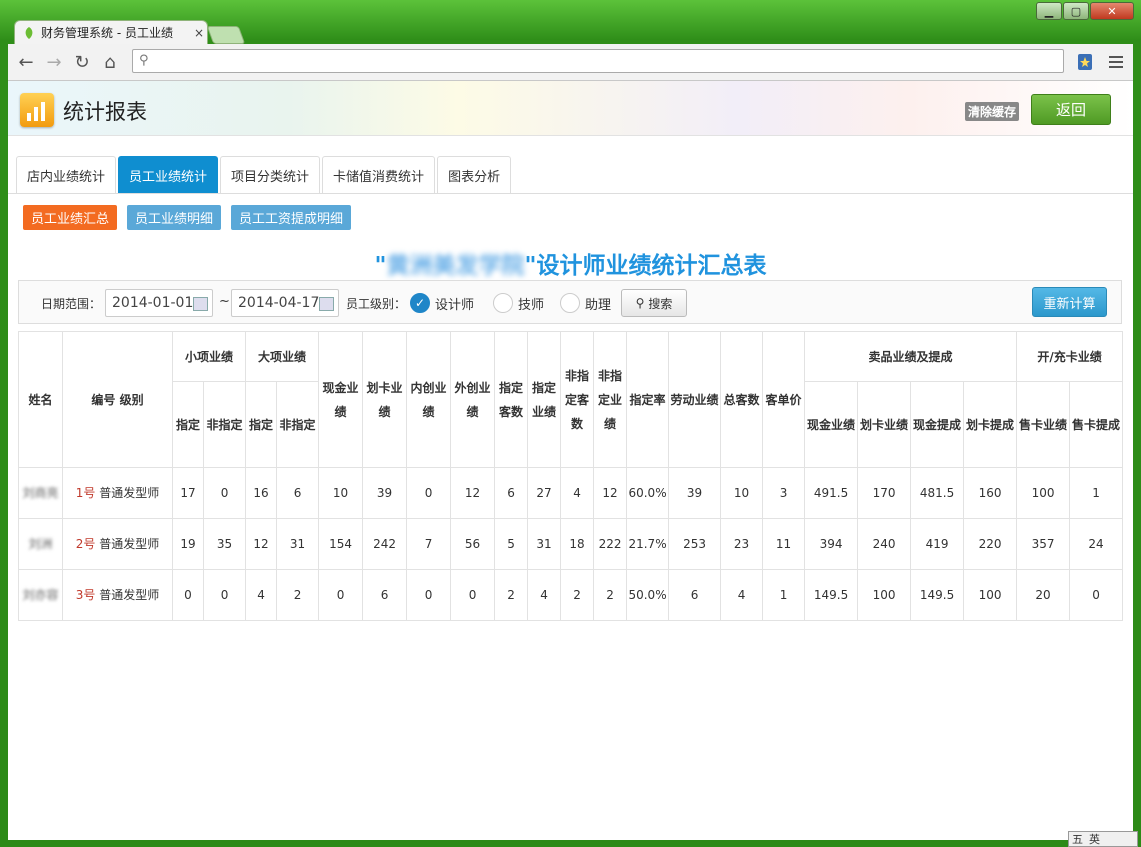 Image resolution: width=1141 pixels, height=847 pixels. What do you see at coordinates (1049, 11) in the screenshot?
I see `minimize-button: ▁` at bounding box center [1049, 11].